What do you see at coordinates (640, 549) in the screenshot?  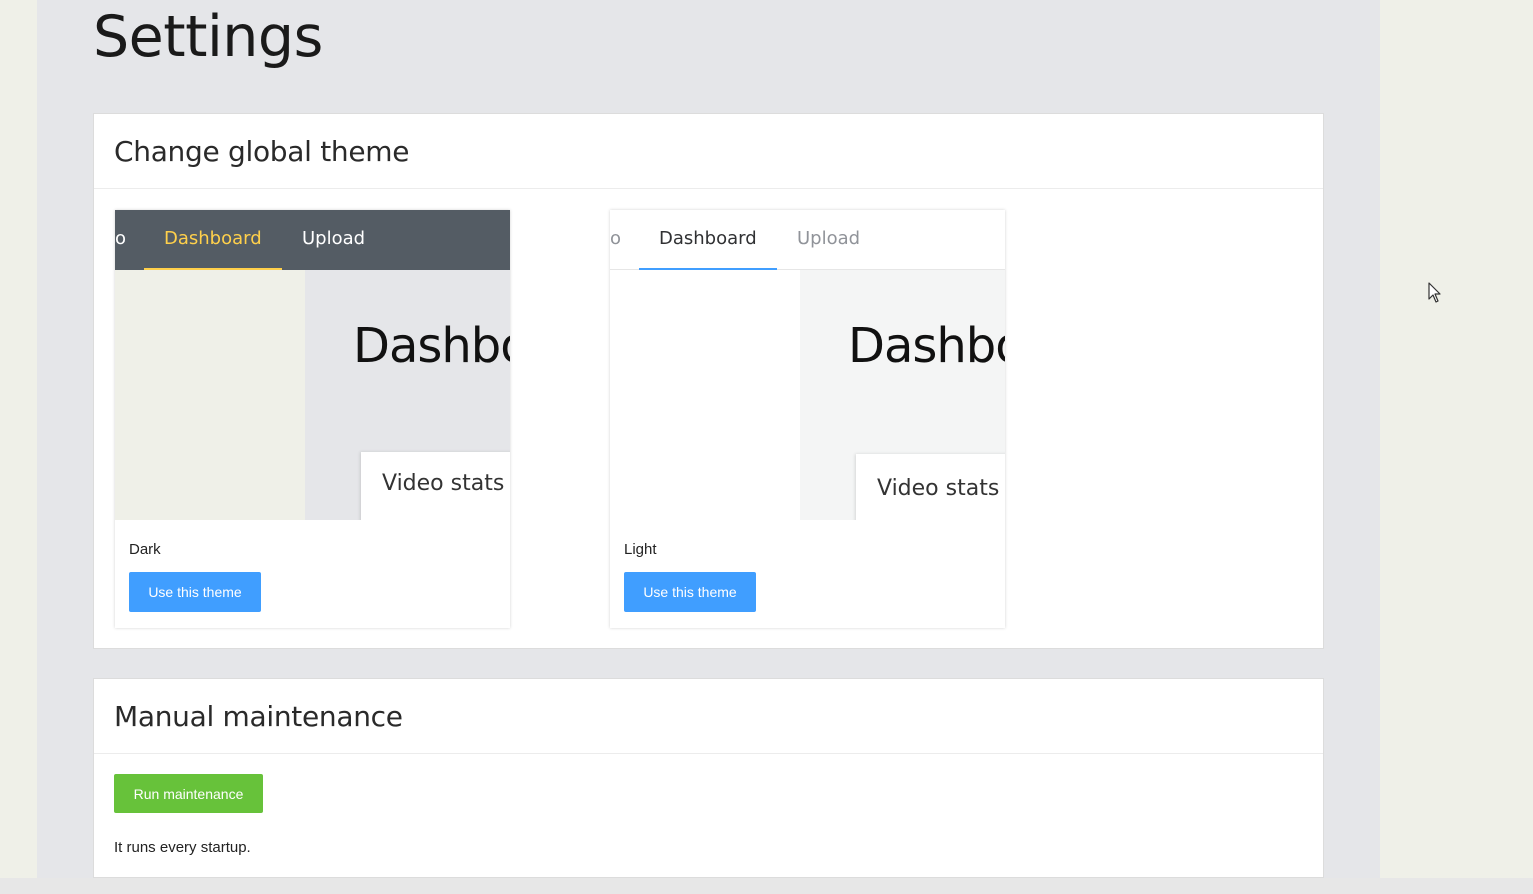 I see `theme-name: Light` at bounding box center [640, 549].